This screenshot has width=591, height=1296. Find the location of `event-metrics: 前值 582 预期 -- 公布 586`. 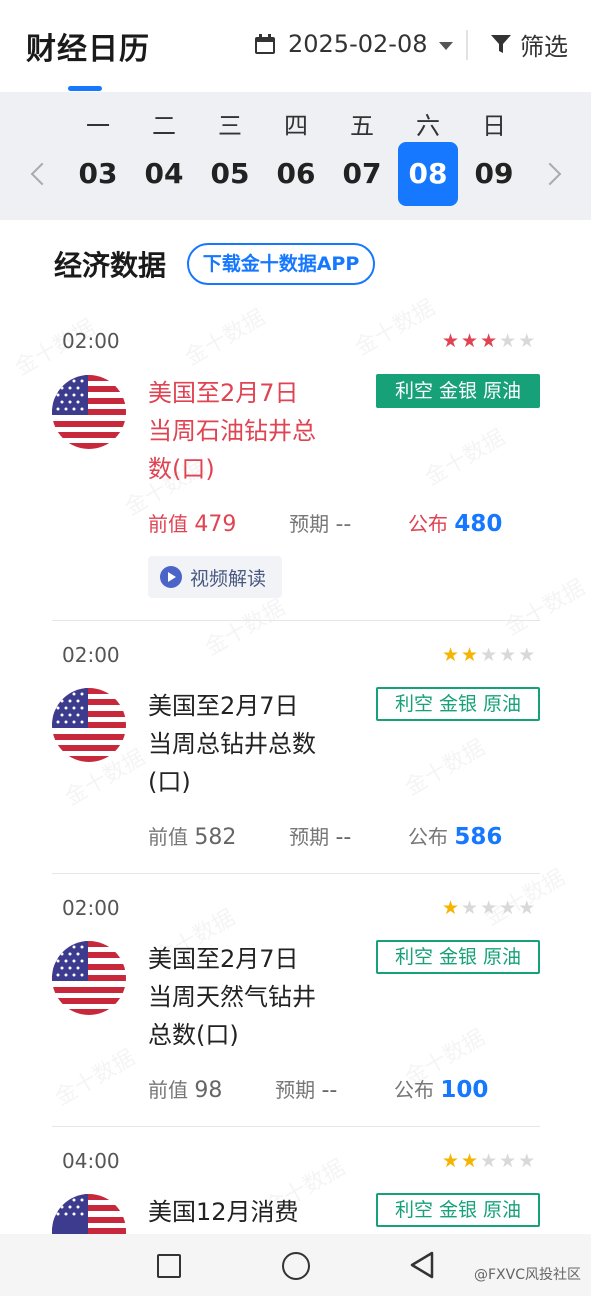

event-metrics: 前值 582 预期 -- 公布 586 is located at coordinates (325, 835).